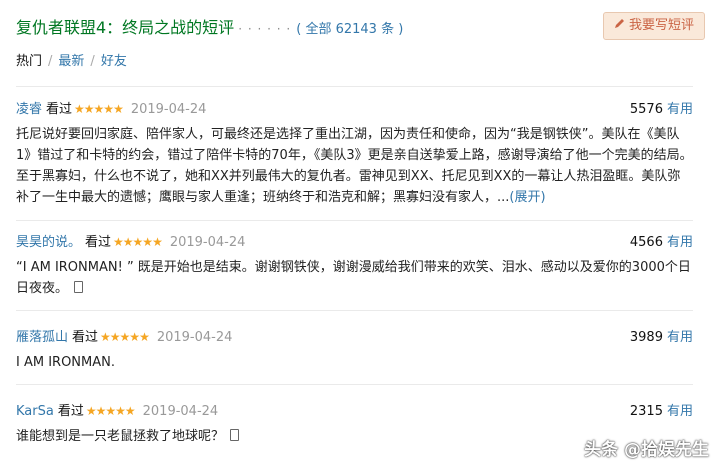 The image size is (721, 466). Describe the element at coordinates (354, 362) in the screenshot. I see `review-content: I AM IRONMAN.` at that location.